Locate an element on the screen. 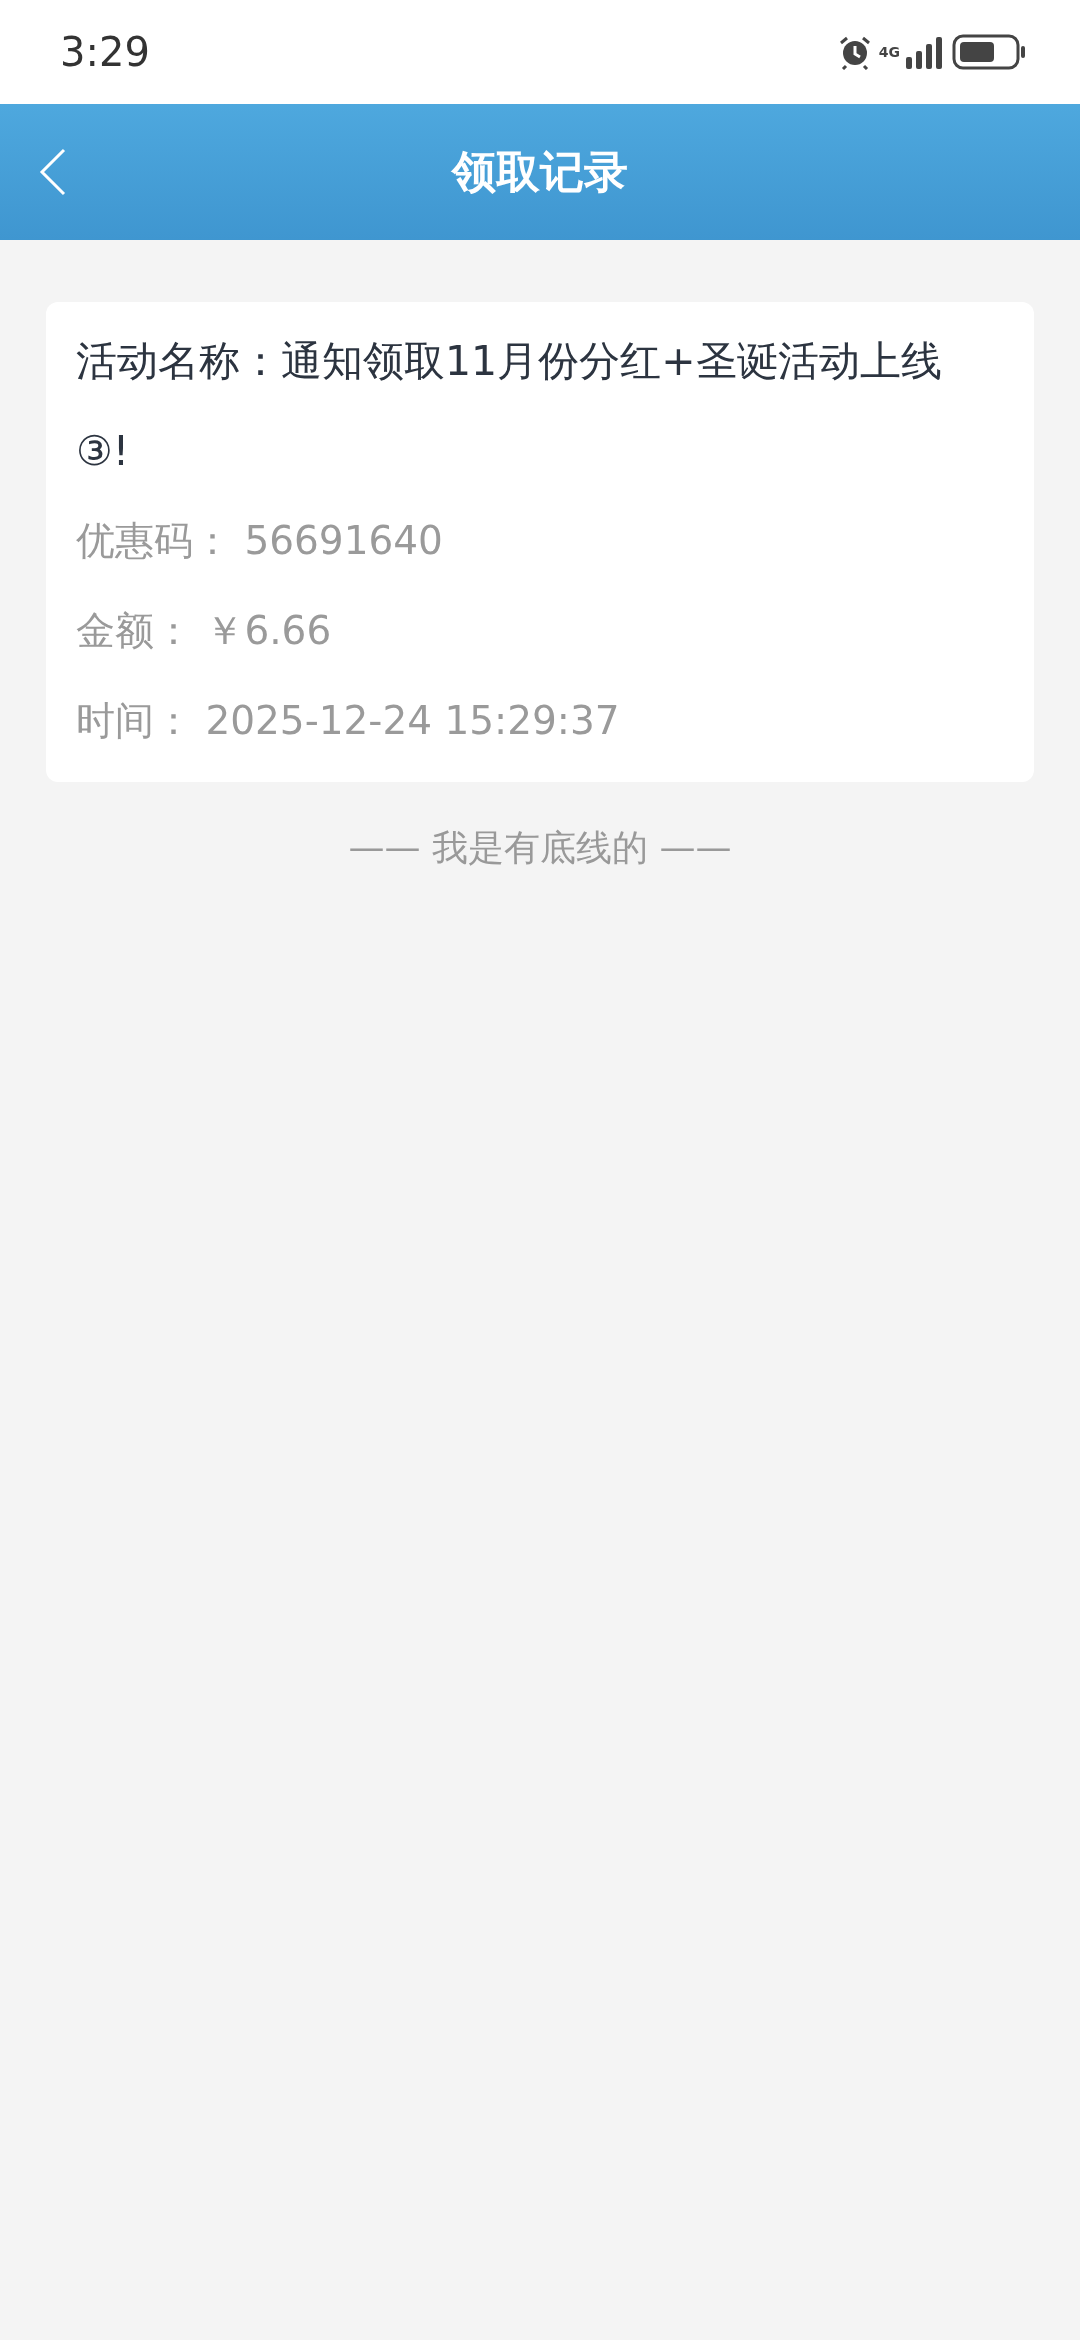 The height and width of the screenshot is (2340, 1080). record-field: 时间： 2025-12-24 15:29:37 is located at coordinates (510, 721).